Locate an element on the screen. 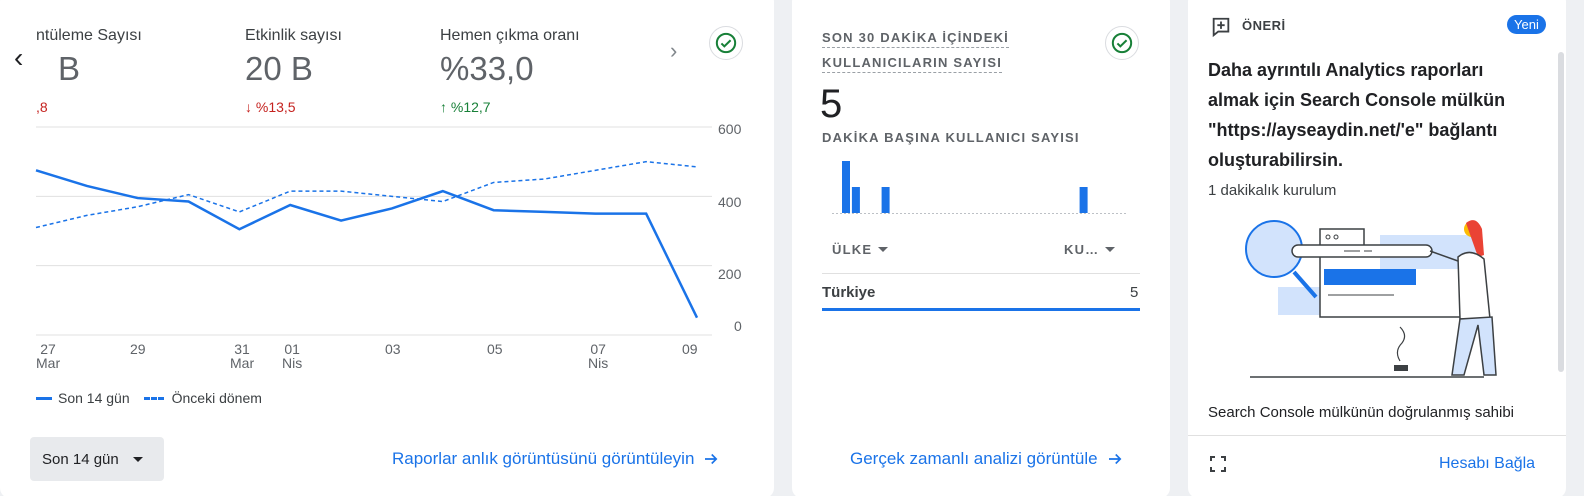 The height and width of the screenshot is (496, 1584). x-tick-label: 27 Mar is located at coordinates (48, 356).